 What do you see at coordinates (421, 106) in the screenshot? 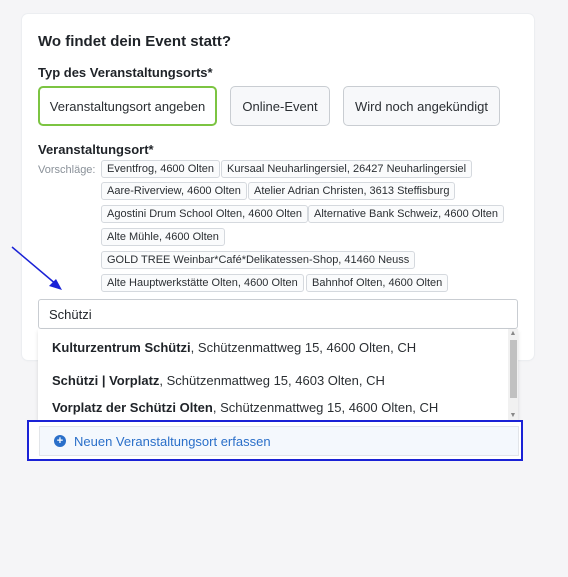
I see `venue-type-tba-button: Wird noch angekündigt` at bounding box center [421, 106].